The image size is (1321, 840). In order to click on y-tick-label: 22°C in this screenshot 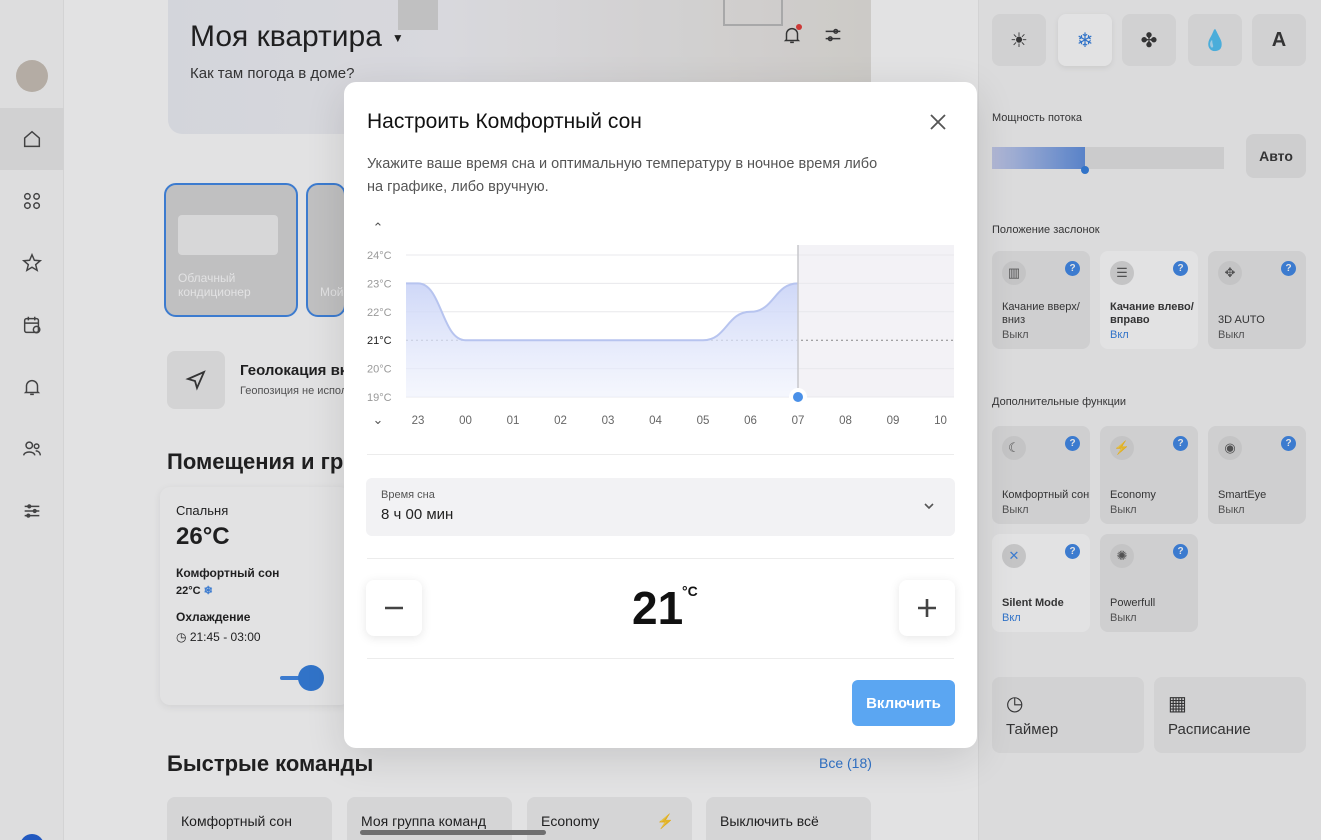, I will do `click(379, 313)`.